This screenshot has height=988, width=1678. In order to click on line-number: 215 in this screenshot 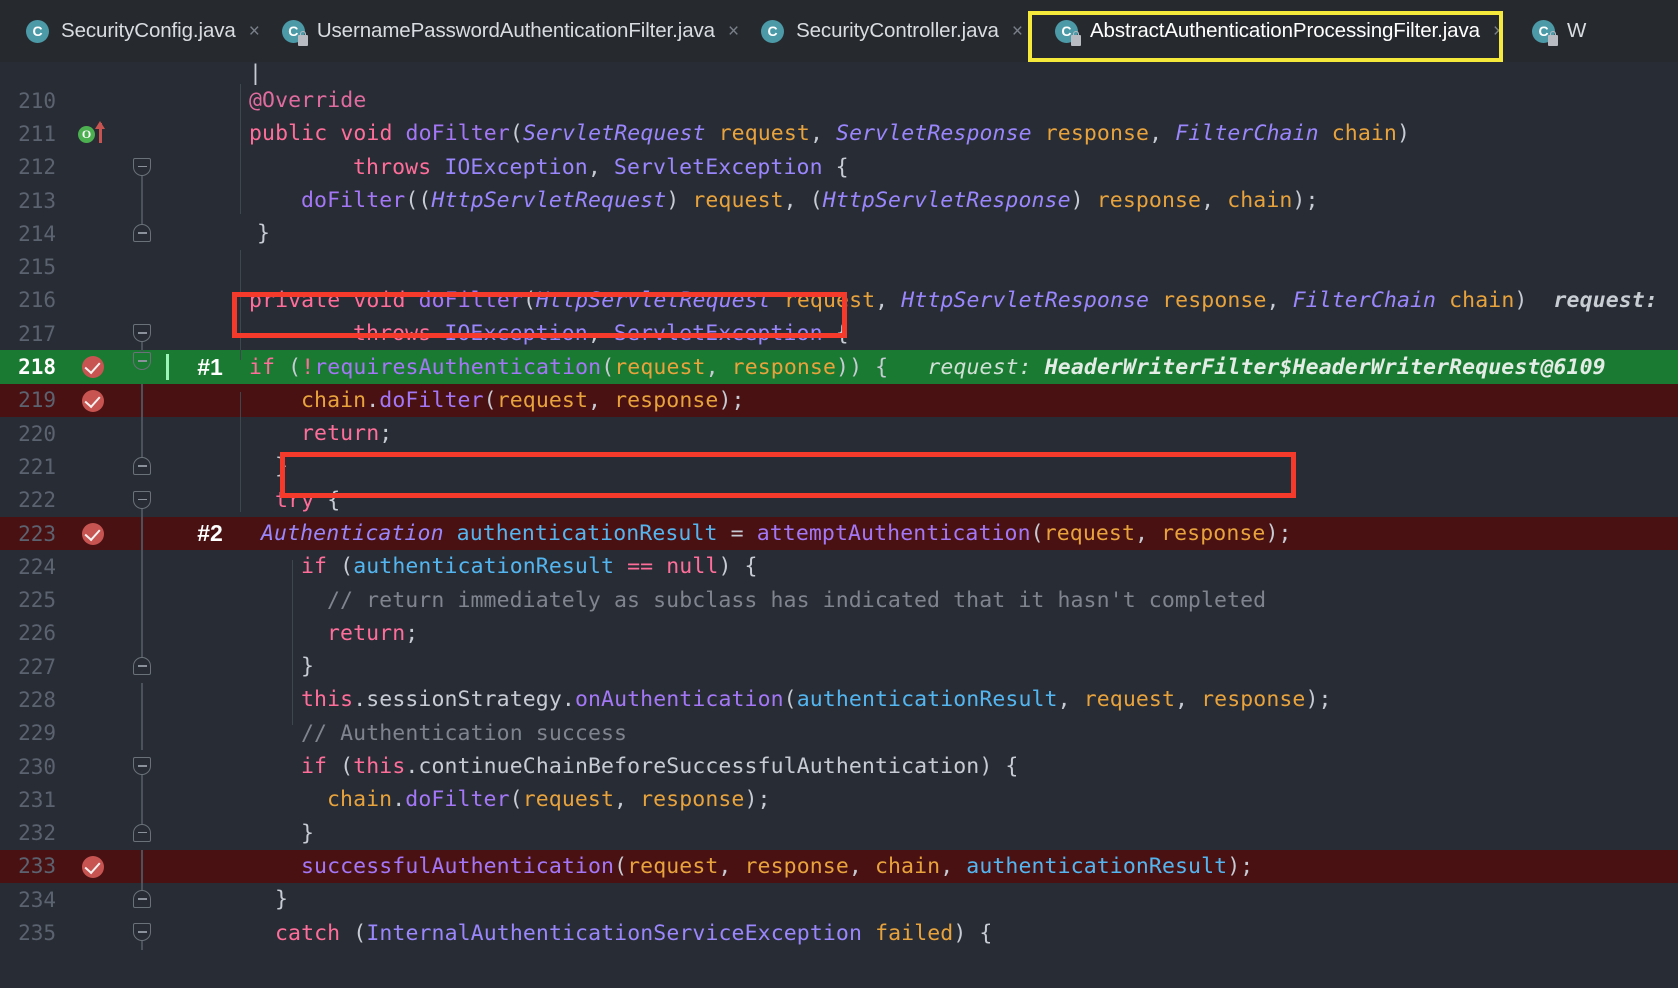, I will do `click(37, 267)`.